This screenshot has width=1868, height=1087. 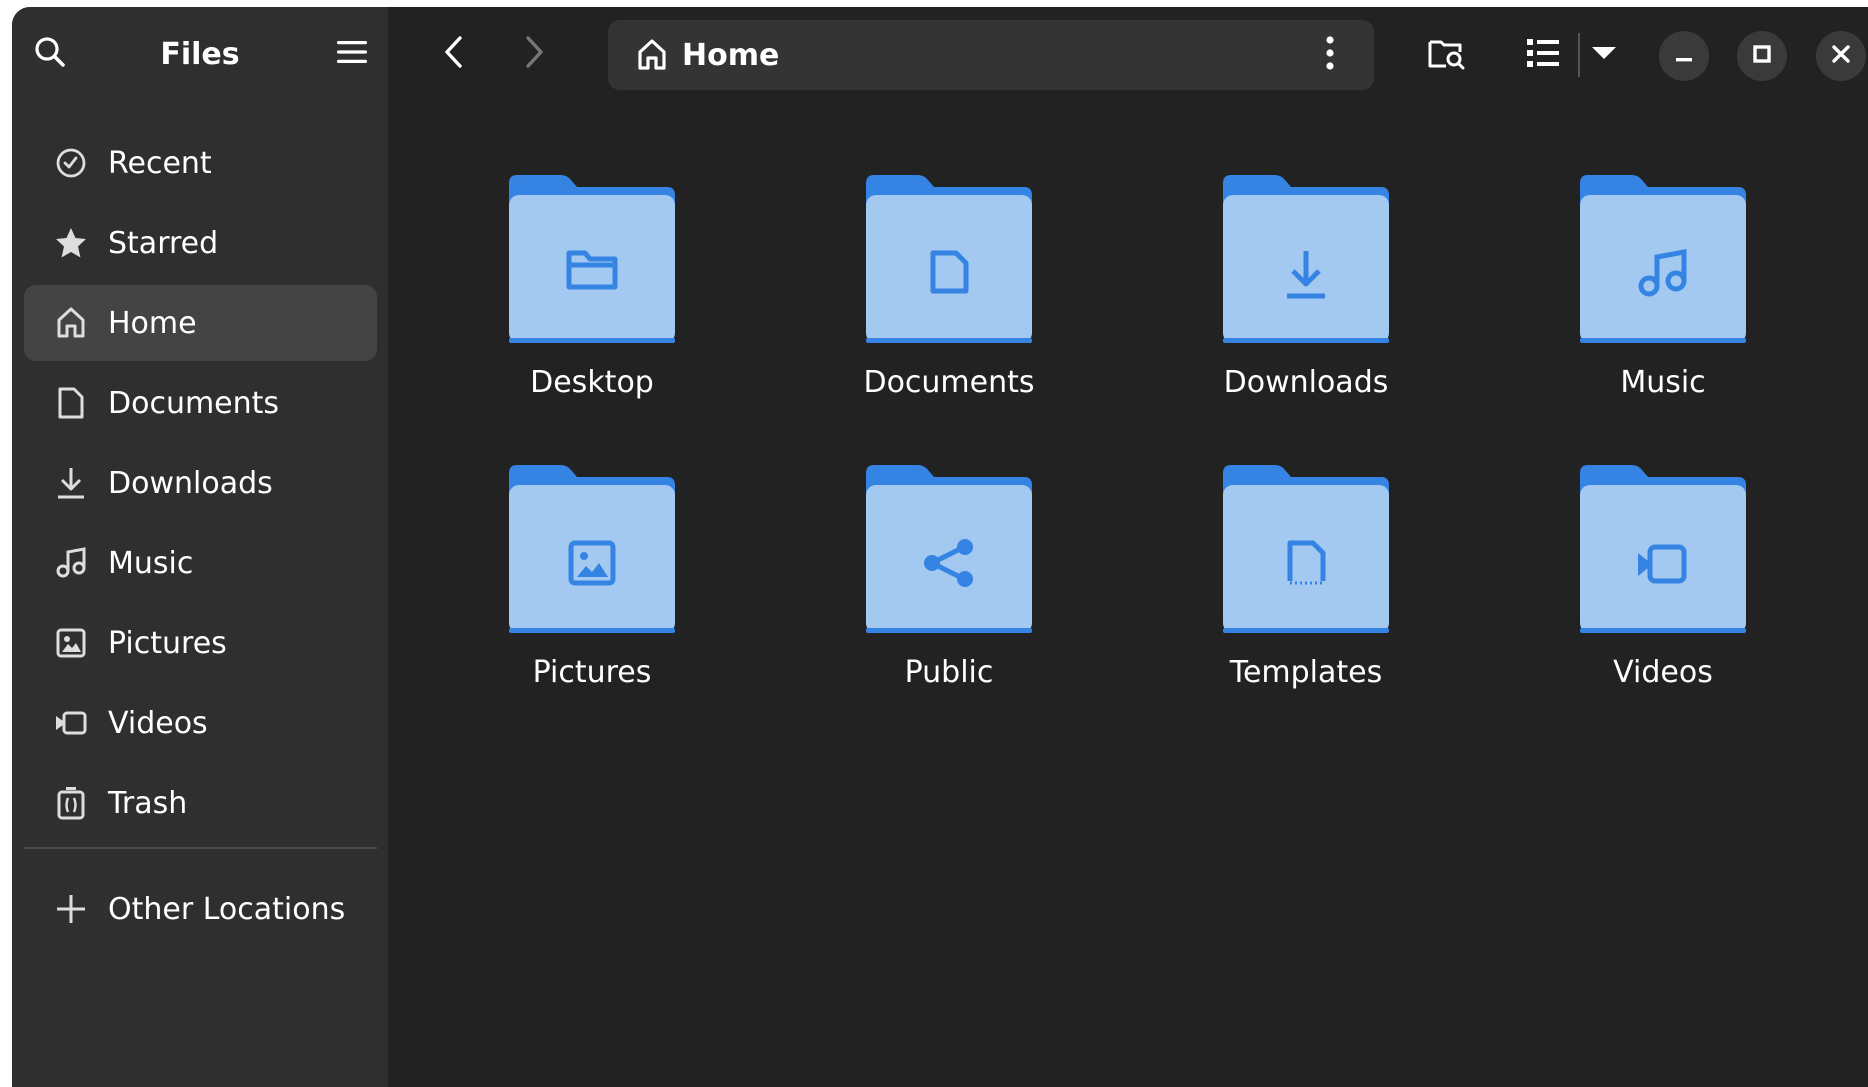 What do you see at coordinates (71, 563) in the screenshot?
I see `music-icon` at bounding box center [71, 563].